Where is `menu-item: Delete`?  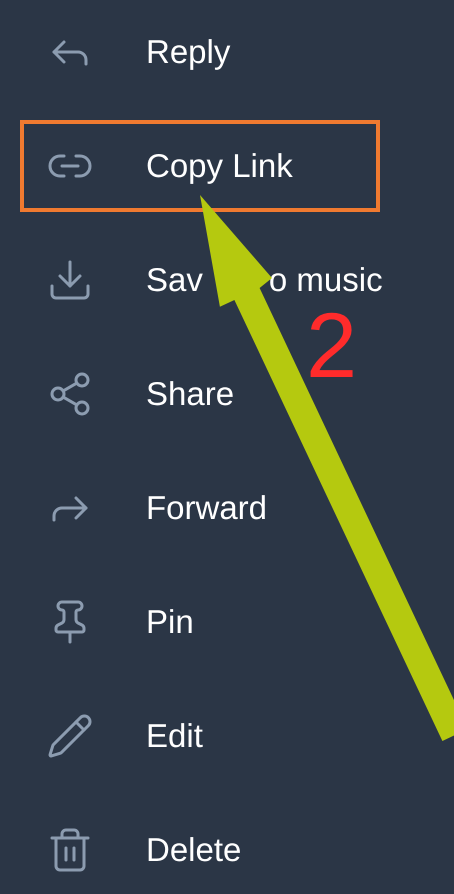
menu-item: Delete is located at coordinates (144, 850).